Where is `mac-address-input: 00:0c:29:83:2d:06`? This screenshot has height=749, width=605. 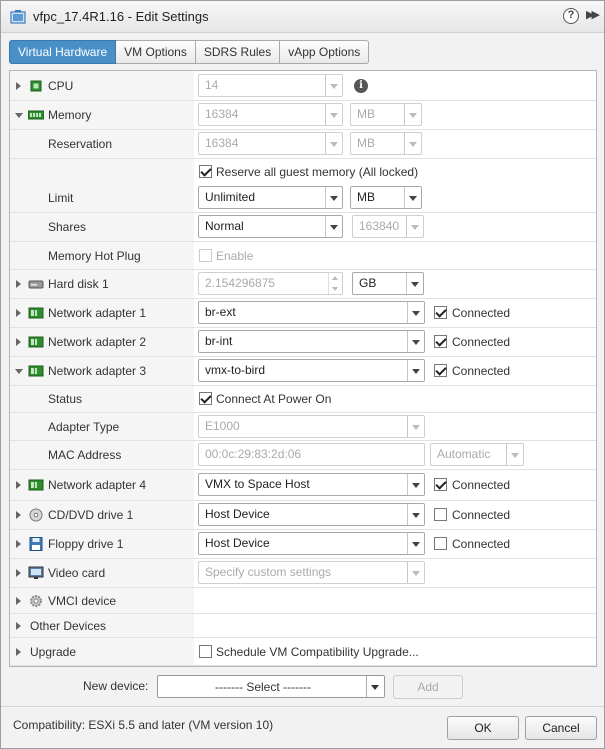
mac-address-input: 00:0c:29:83:2d:06 is located at coordinates (311, 454).